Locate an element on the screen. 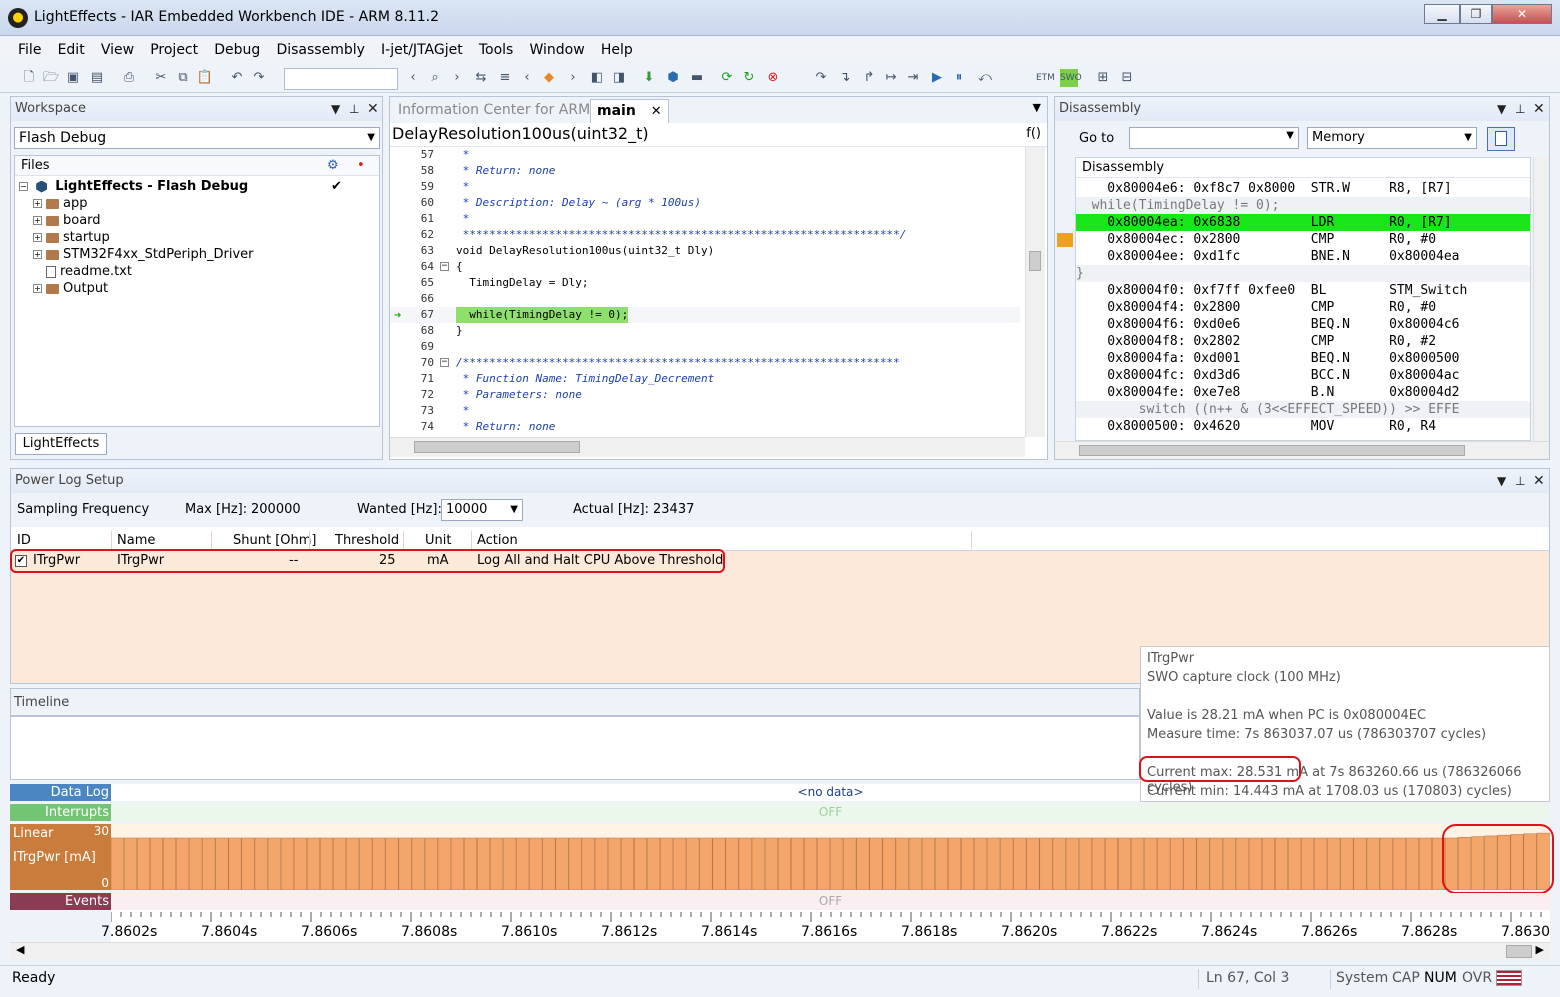 Image resolution: width=1560 pixels, height=997 pixels. interrupts-track-label: Interrupts is located at coordinates (60, 812).